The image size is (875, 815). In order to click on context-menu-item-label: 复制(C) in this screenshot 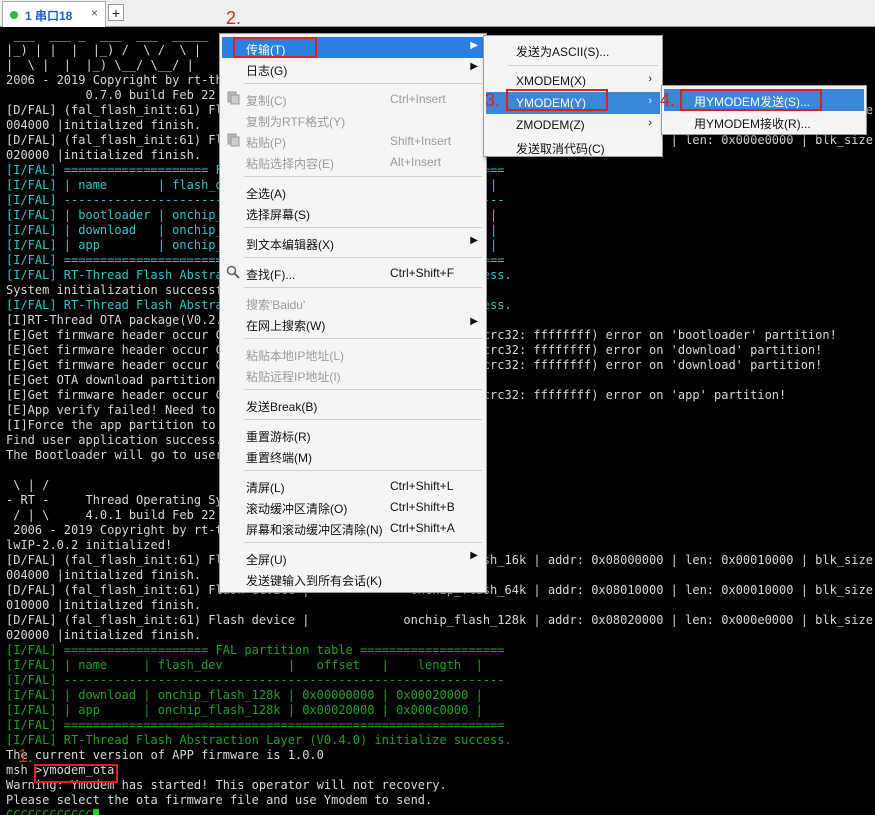, I will do `click(266, 101)`.